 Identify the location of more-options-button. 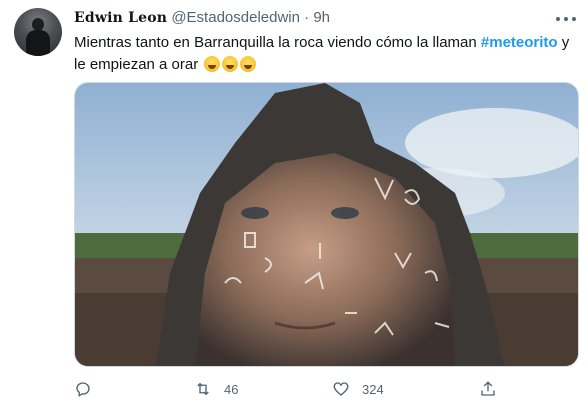
(566, 19).